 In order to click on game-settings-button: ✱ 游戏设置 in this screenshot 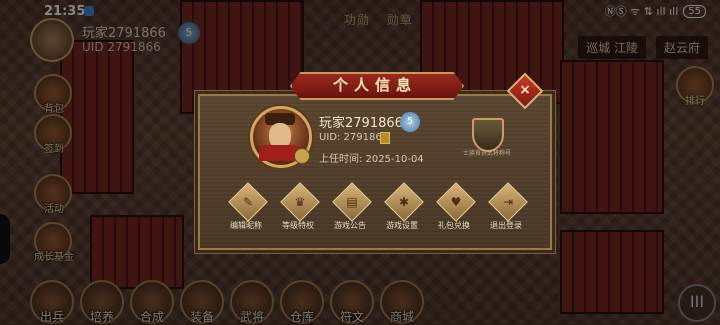, I will do `click(402, 208)`.